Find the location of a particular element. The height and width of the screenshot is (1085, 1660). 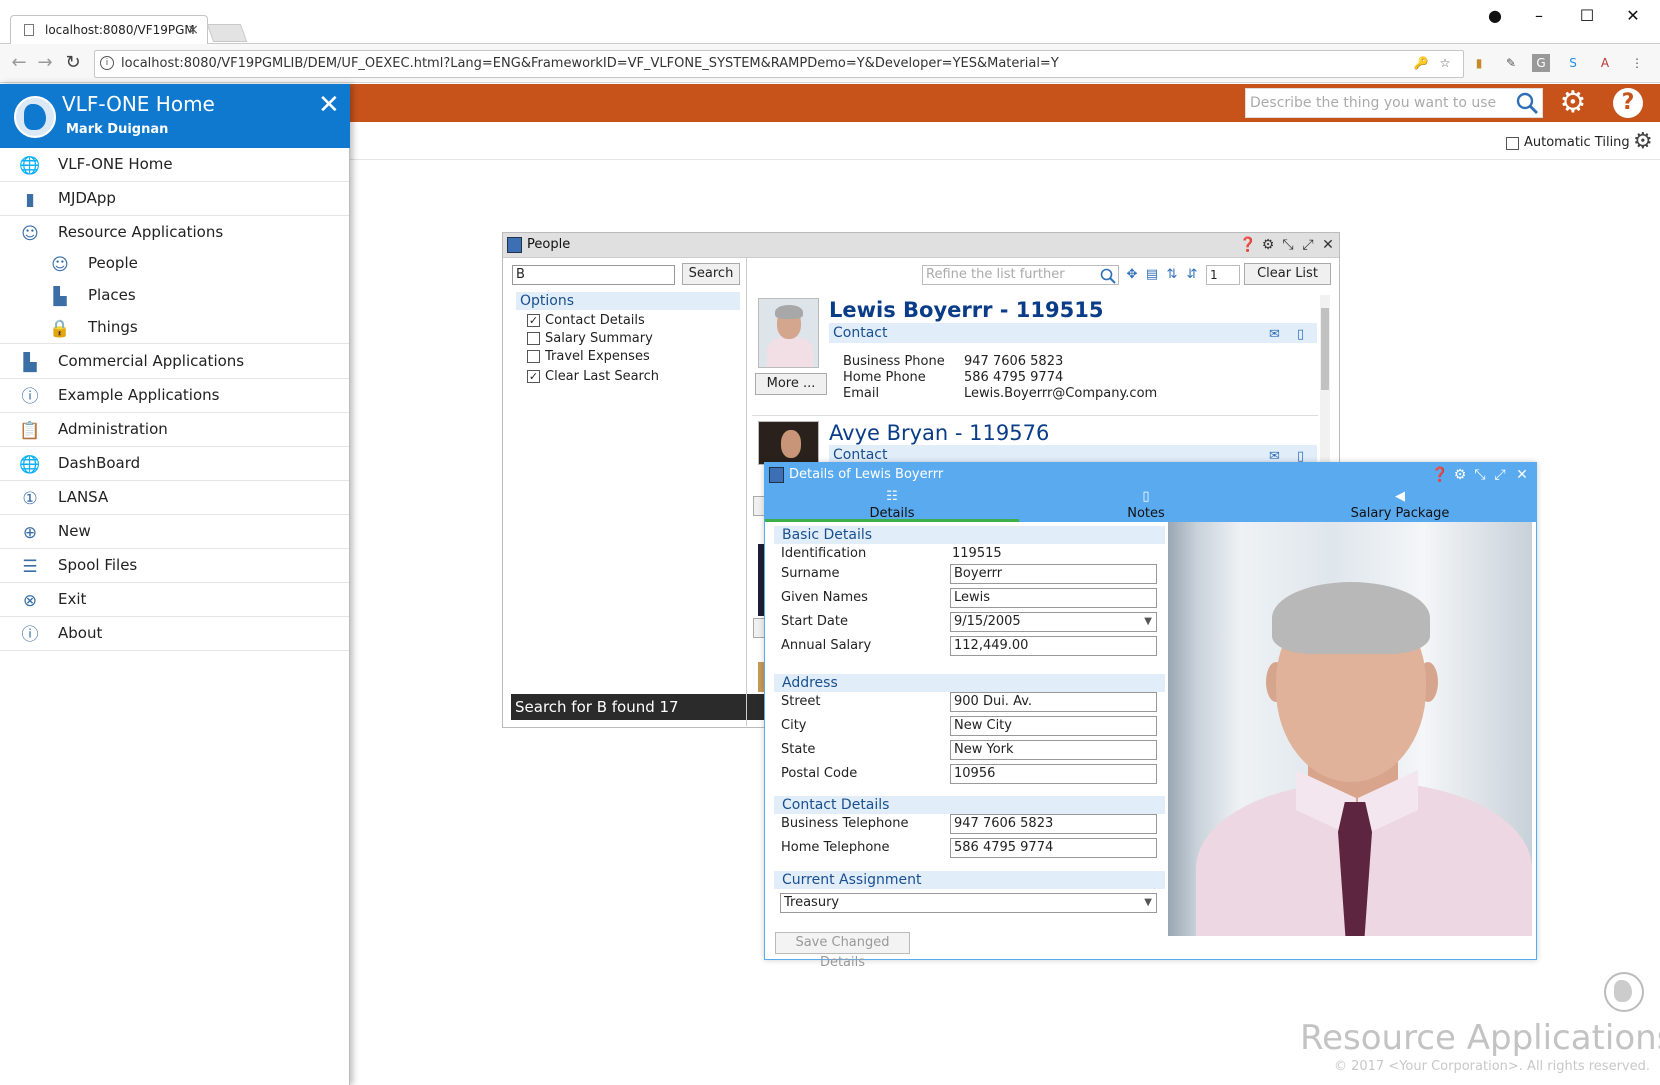

sidebar-item-new: ⊕ New is located at coordinates (174, 532).